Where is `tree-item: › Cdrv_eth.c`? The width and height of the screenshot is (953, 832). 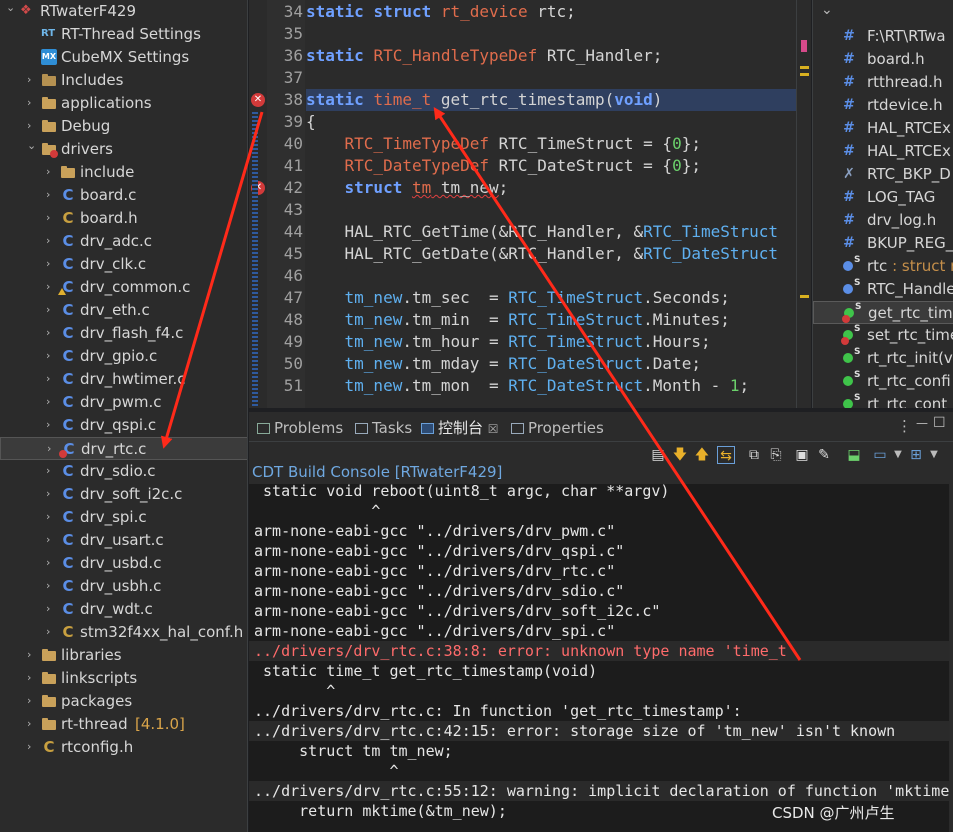 tree-item: › Cdrv_eth.c is located at coordinates (123, 310).